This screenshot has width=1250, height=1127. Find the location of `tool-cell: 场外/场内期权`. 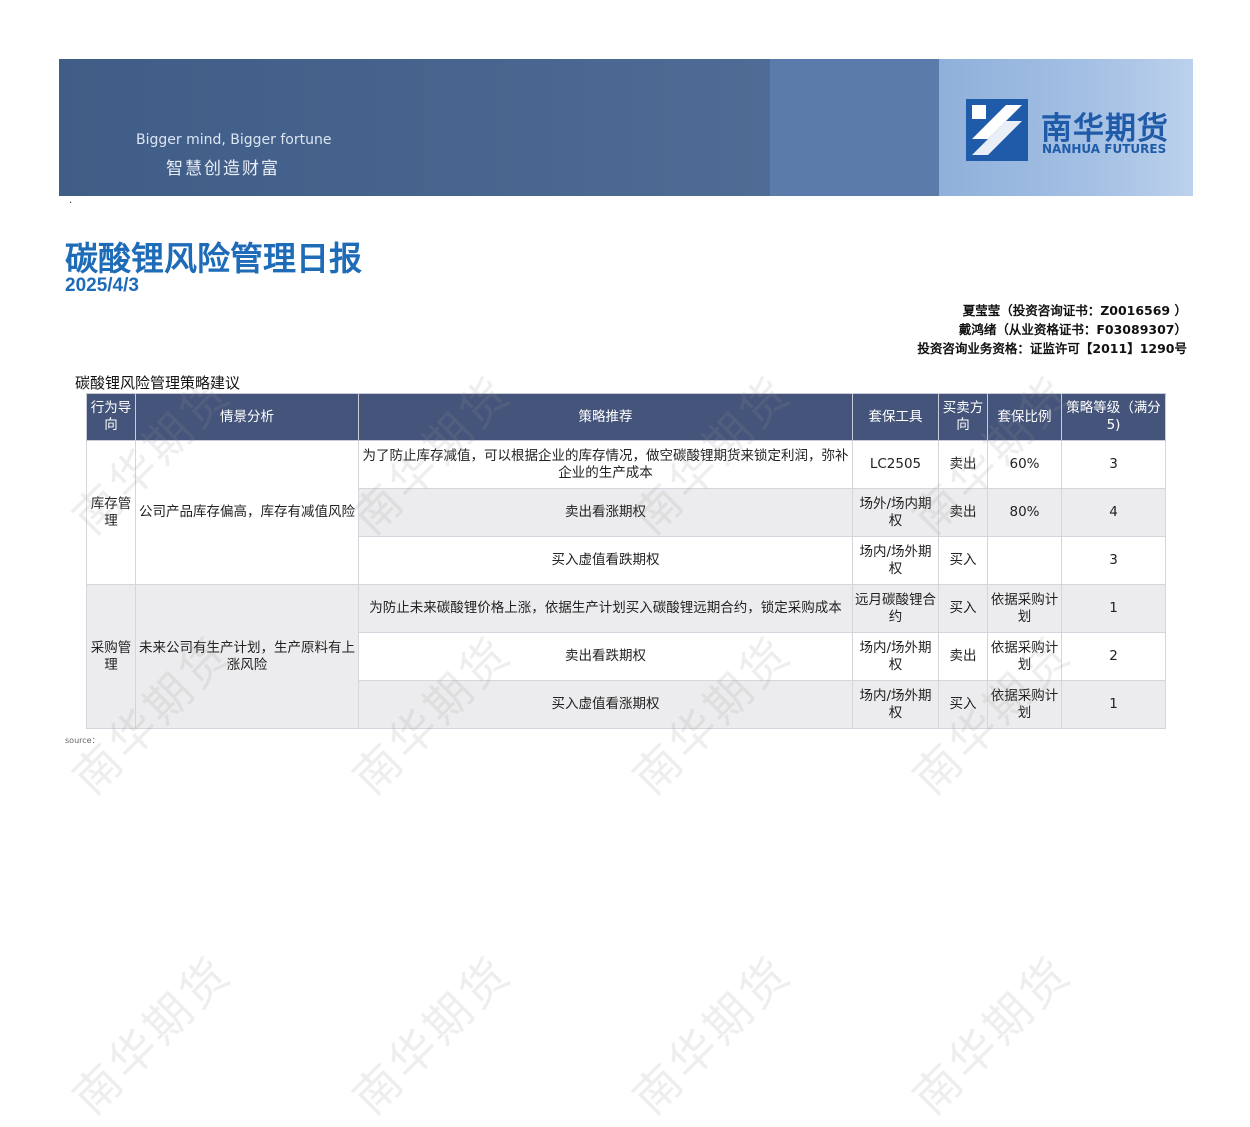

tool-cell: 场外/场内期权 is located at coordinates (895, 512).